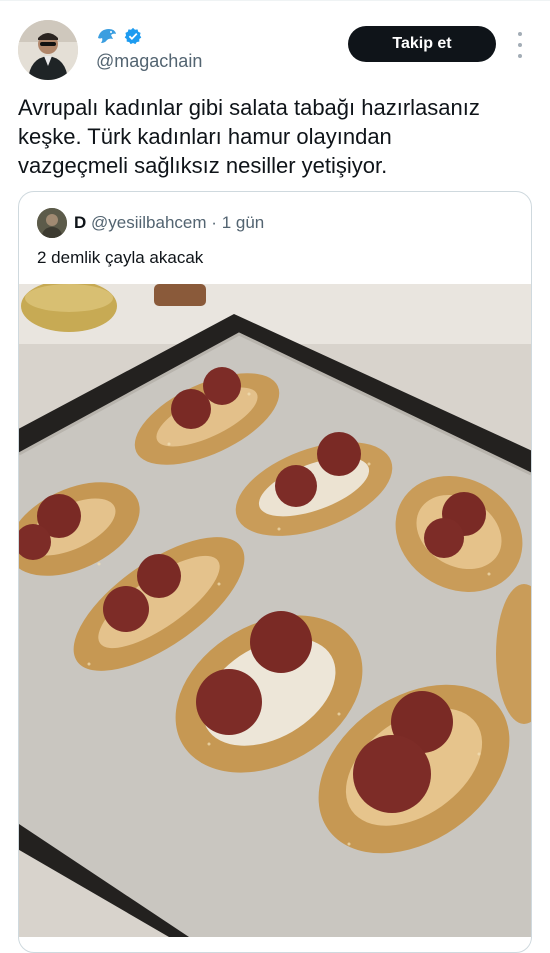  What do you see at coordinates (149, 222) in the screenshot?
I see `quoted-author-handle: @yesiilbahcem` at bounding box center [149, 222].